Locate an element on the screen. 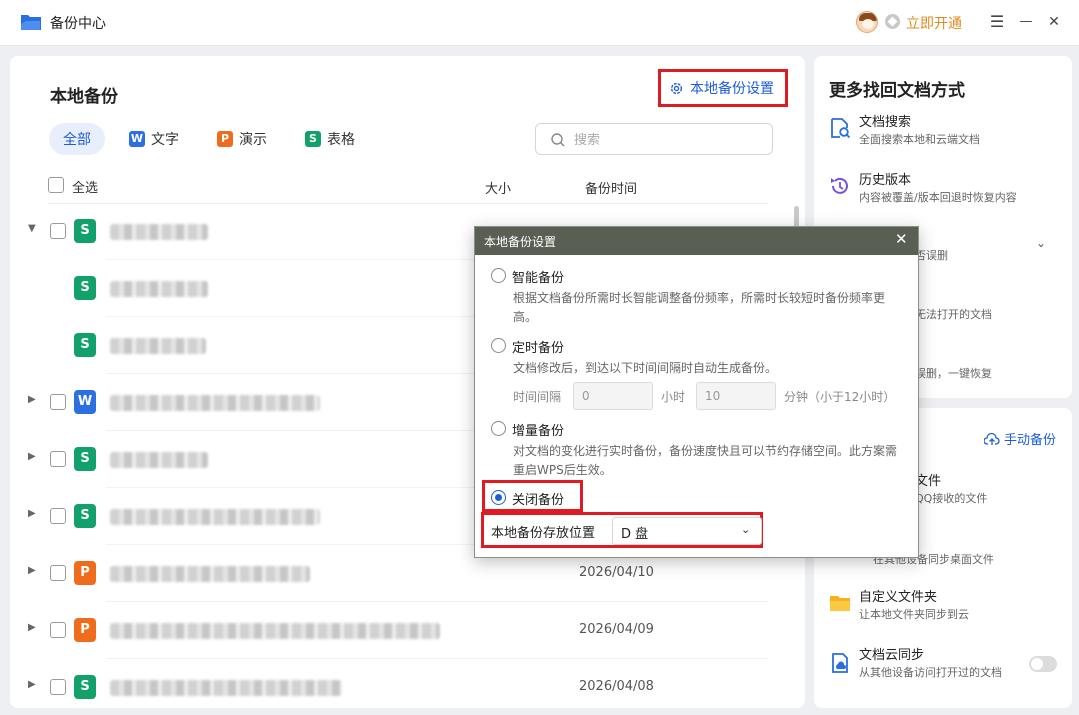 The width and height of the screenshot is (1079, 715). settings-button-label: 本地备份设置 is located at coordinates (732, 89).